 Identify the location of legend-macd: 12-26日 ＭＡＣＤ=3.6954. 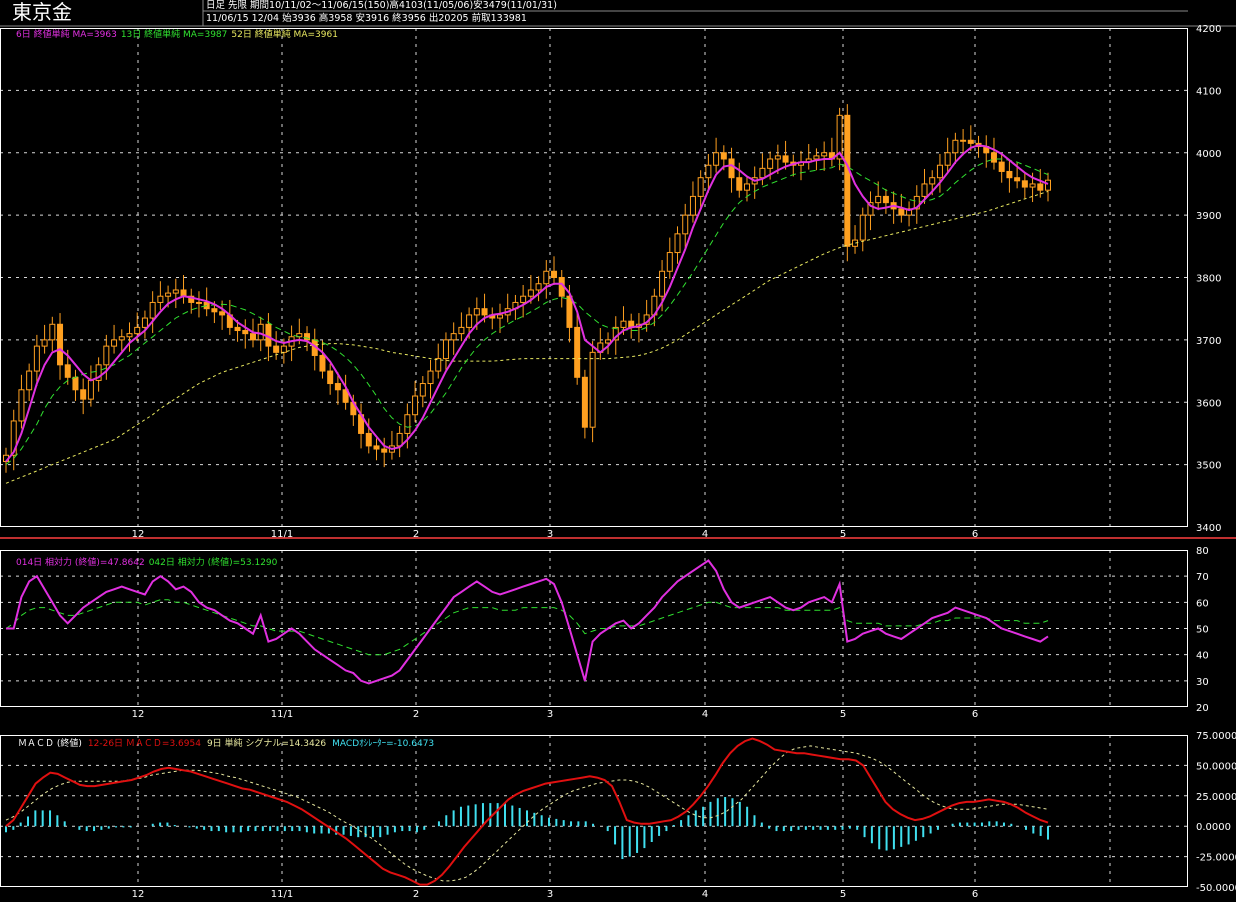
(144, 743).